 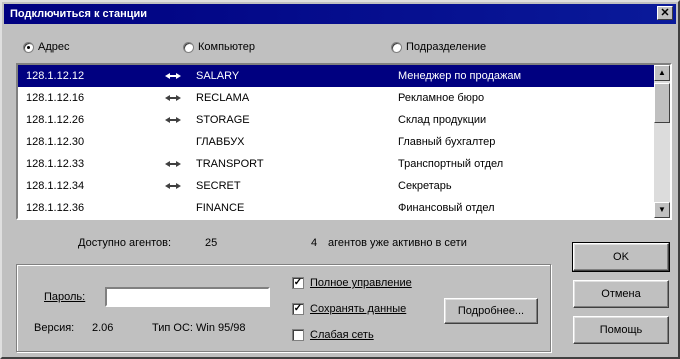 What do you see at coordinates (447, 142) in the screenshot?
I see `station-description: Главный бухгалтер` at bounding box center [447, 142].